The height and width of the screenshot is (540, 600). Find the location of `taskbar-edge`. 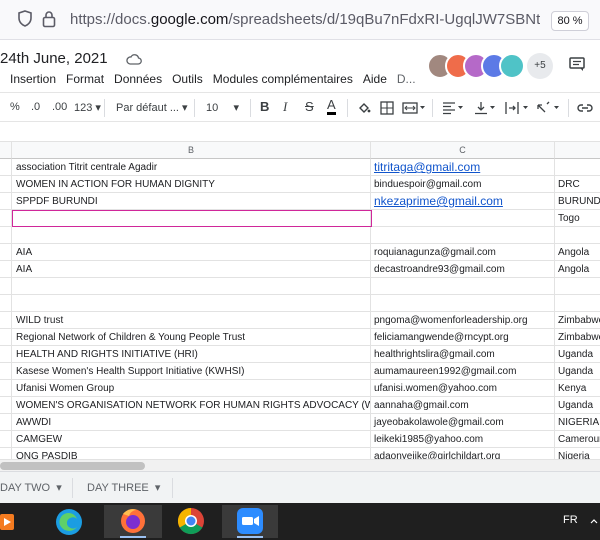

taskbar-edge is located at coordinates (69, 521).